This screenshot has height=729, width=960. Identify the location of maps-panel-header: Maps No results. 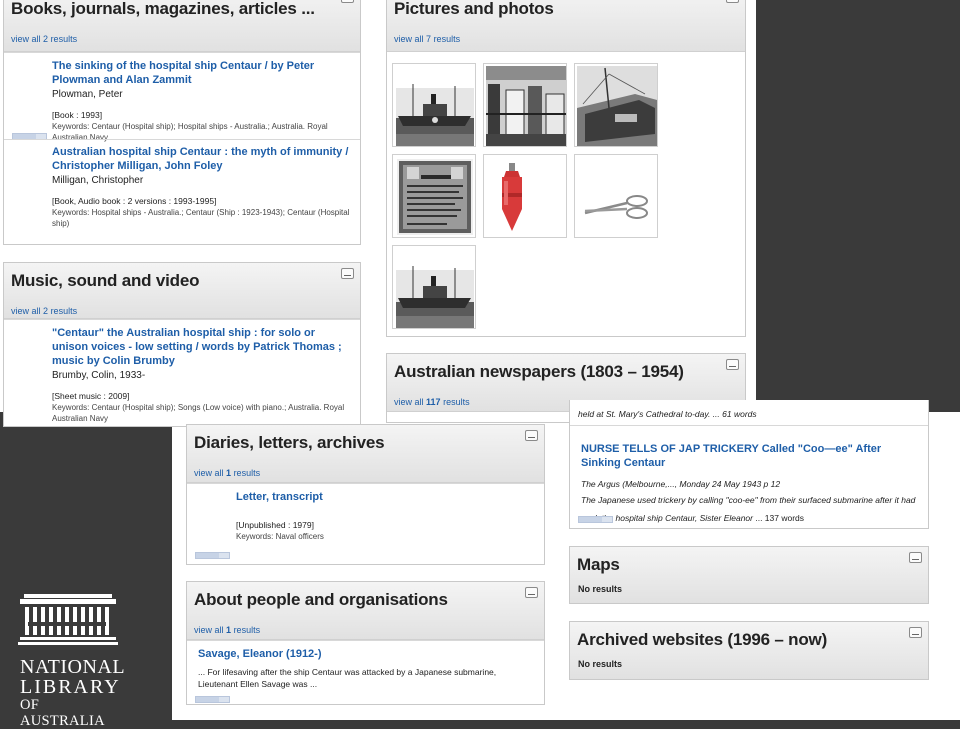
(749, 575).